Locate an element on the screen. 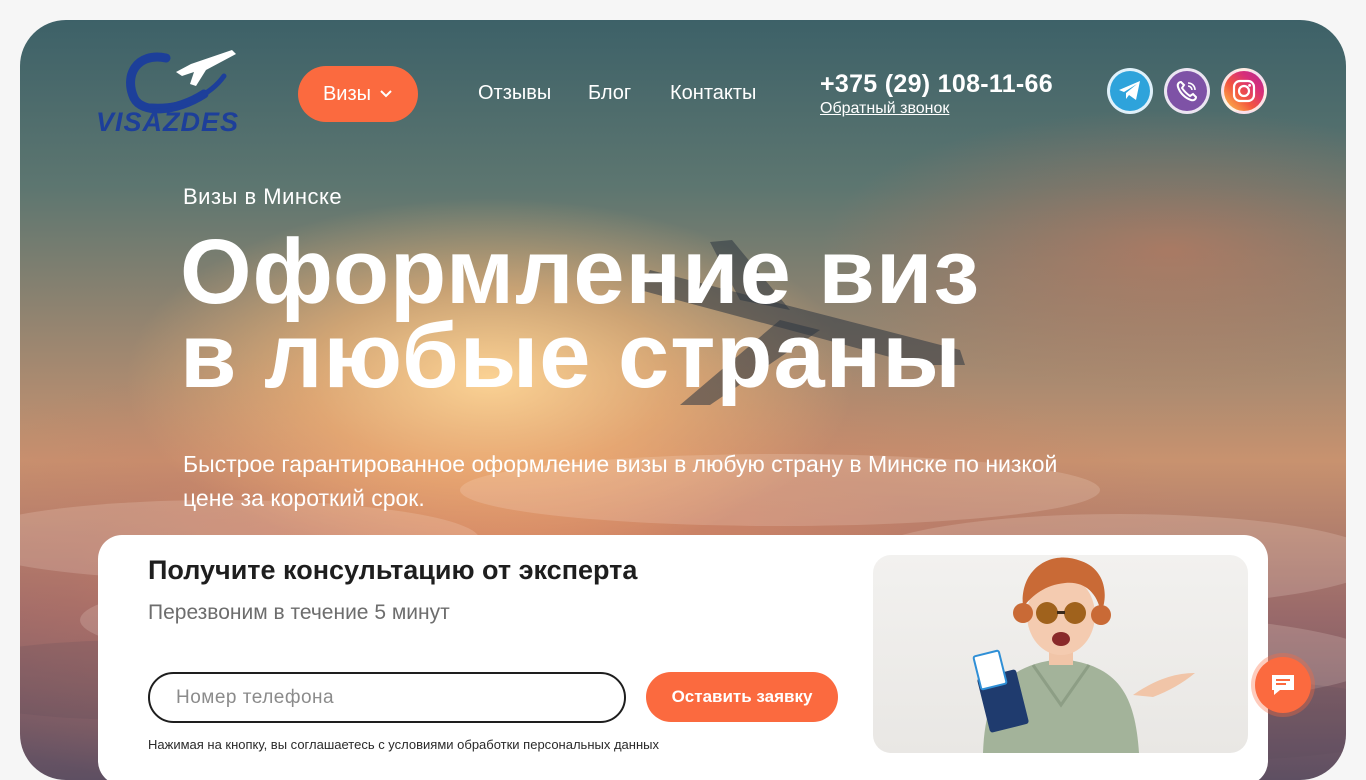 The height and width of the screenshot is (780, 1366). nav-link-blog: Блог is located at coordinates (609, 93).